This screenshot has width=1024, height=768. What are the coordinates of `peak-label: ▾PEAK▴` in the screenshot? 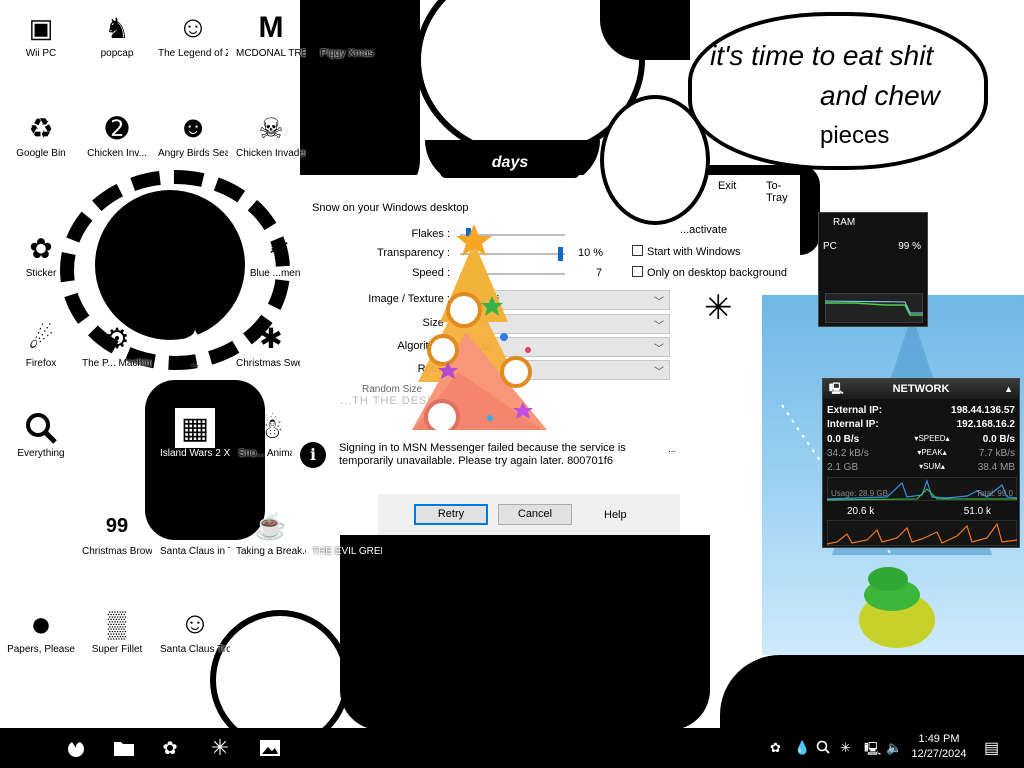 It's located at (932, 452).